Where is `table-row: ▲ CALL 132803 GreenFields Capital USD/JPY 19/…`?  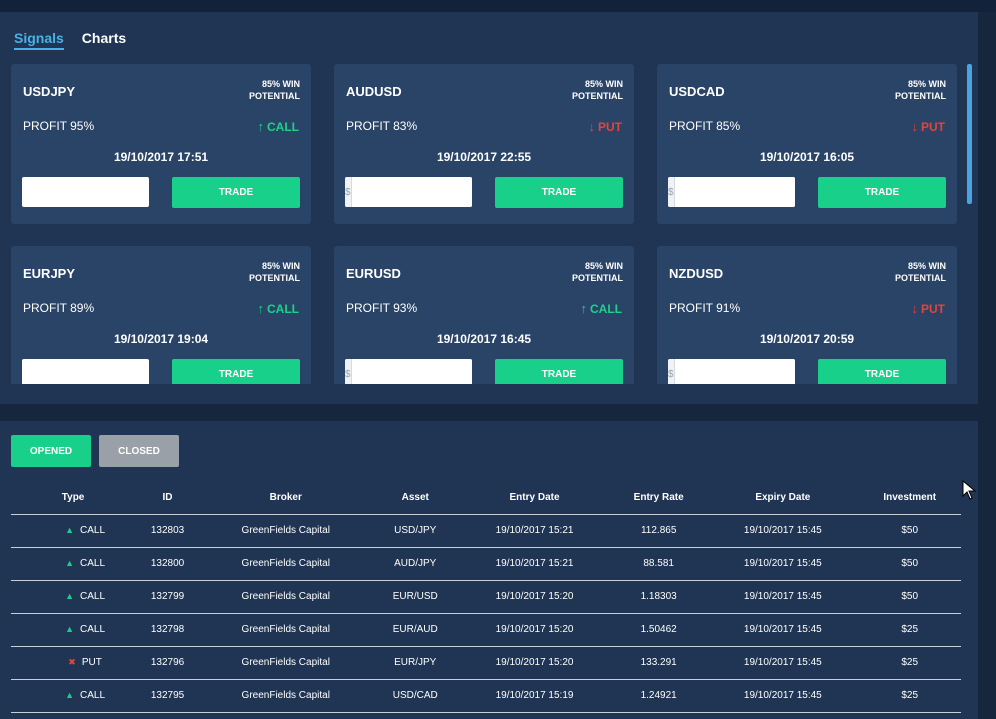
table-row: ▲ CALL 132803 GreenFields Capital USD/JPY 19/… is located at coordinates (486, 531).